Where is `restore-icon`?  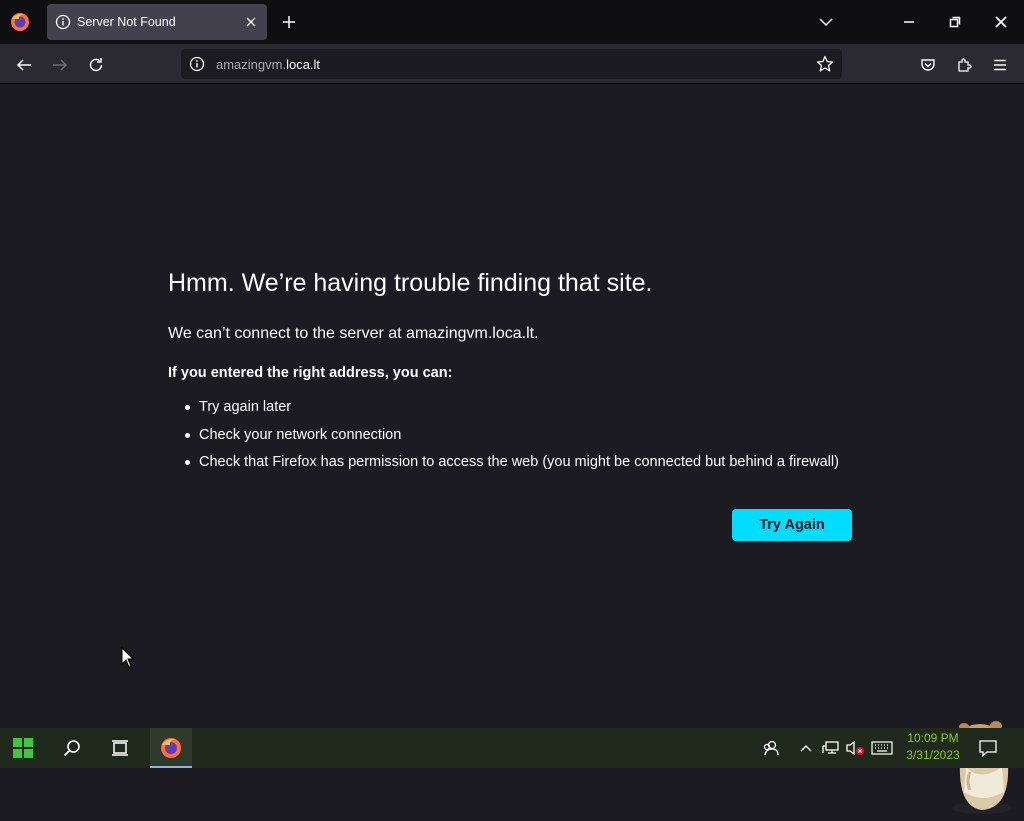 restore-icon is located at coordinates (955, 22).